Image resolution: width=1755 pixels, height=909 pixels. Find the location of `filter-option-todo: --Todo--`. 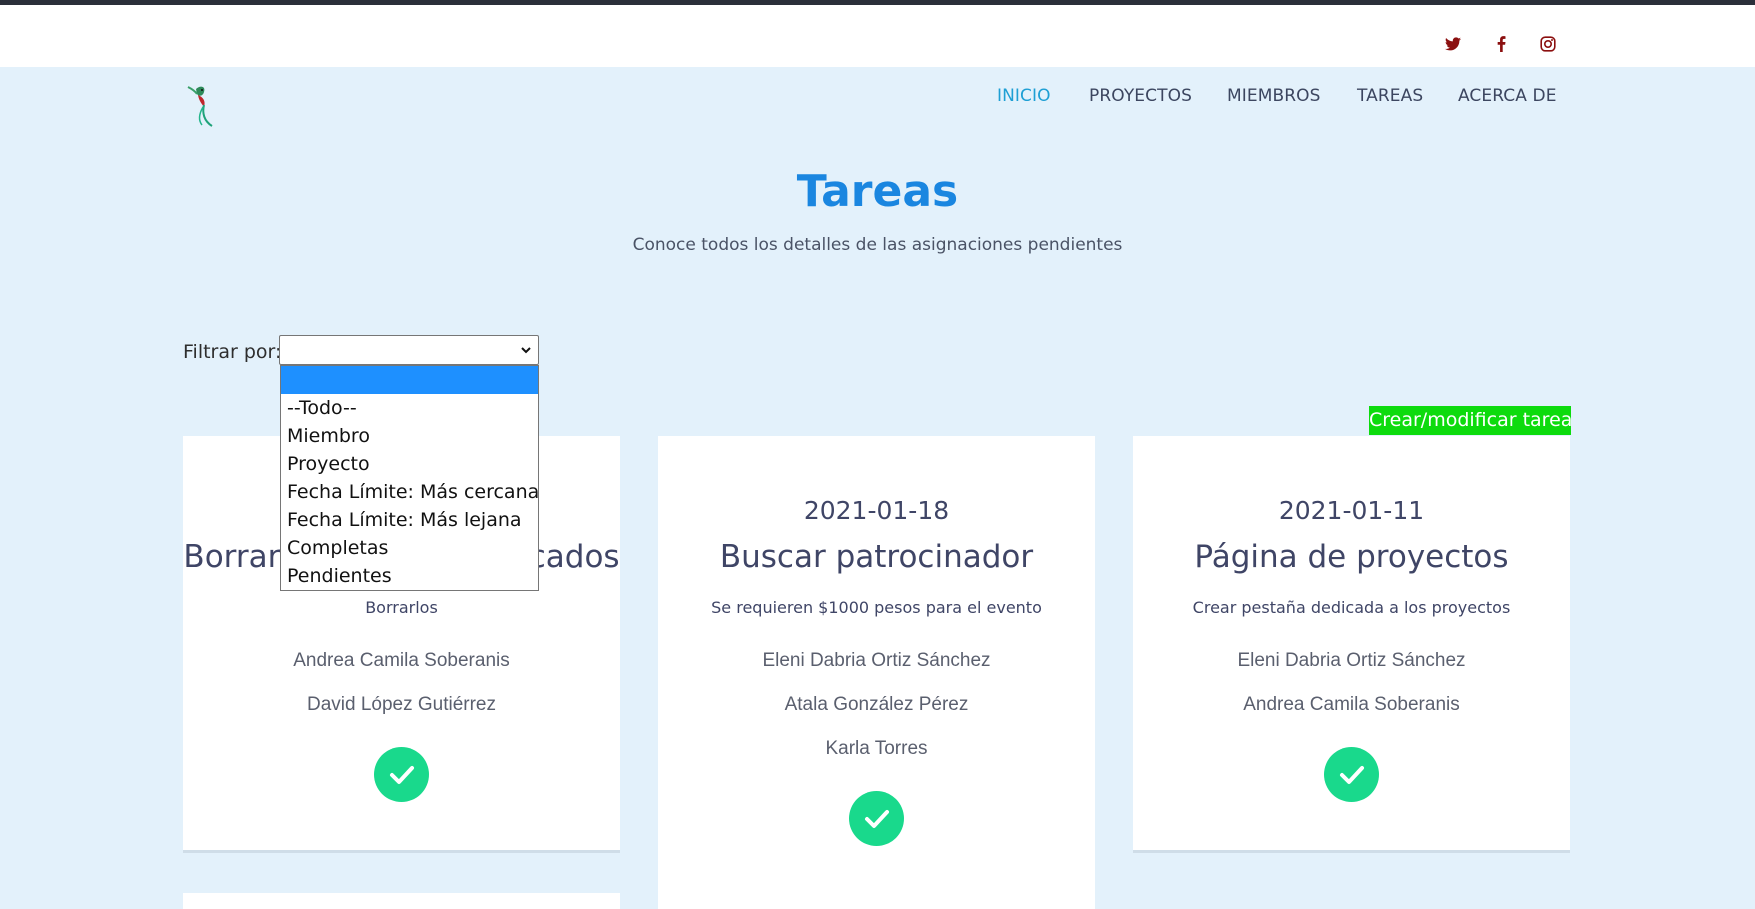

filter-option-todo: --Todo-- is located at coordinates (409, 408).